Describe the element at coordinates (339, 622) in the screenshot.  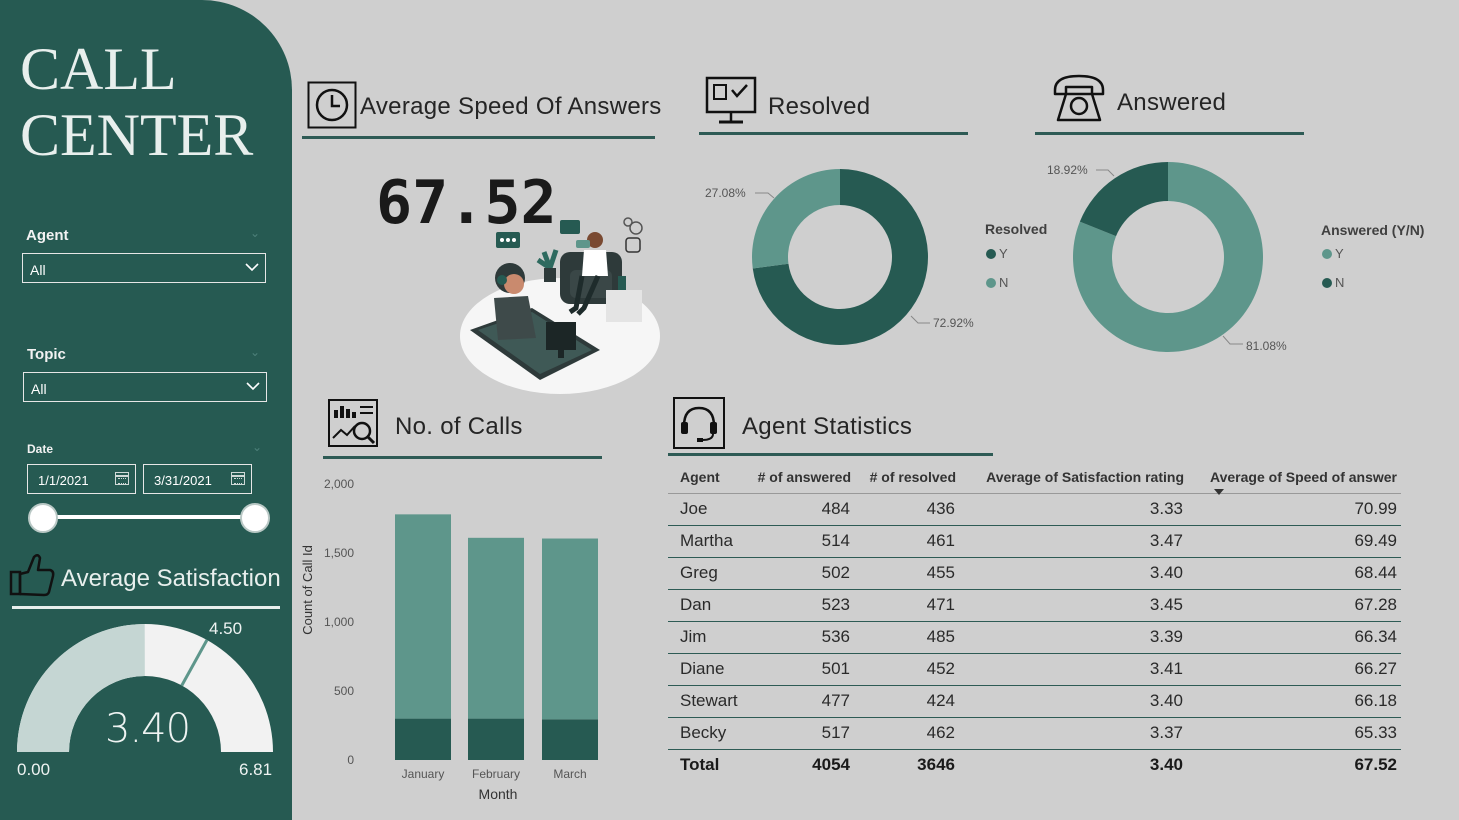
I see `y-tick-label: 1,000` at that location.